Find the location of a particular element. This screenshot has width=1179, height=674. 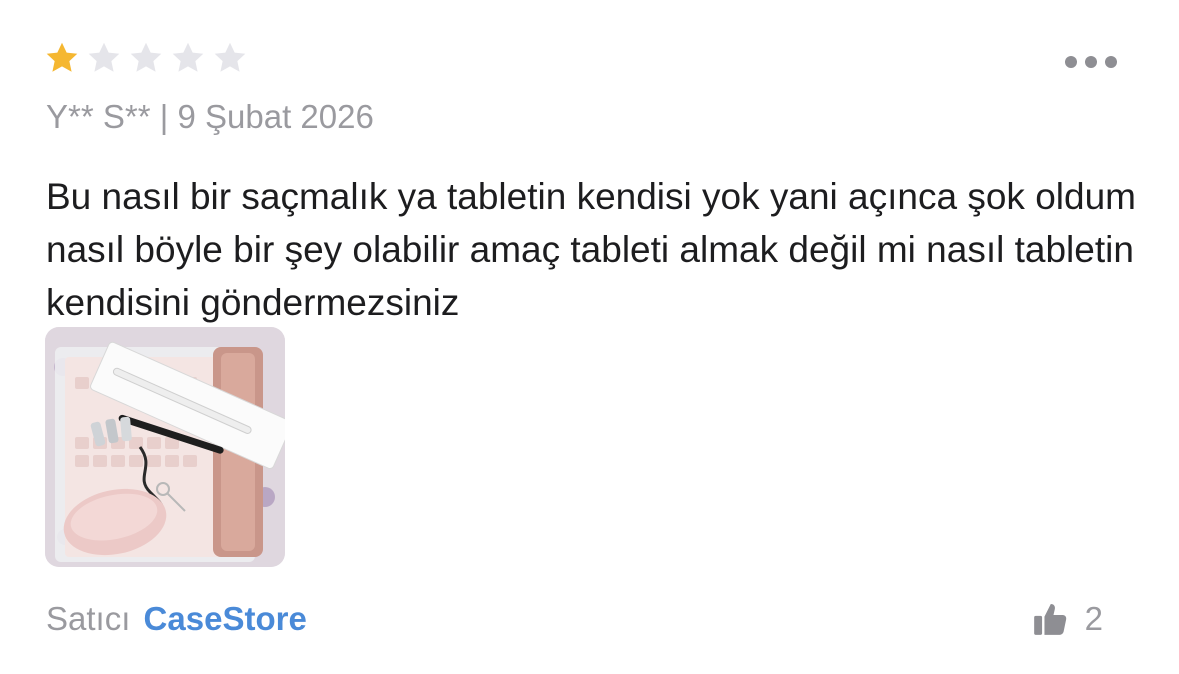

seller-prefix: Satıcı is located at coordinates (88, 618).